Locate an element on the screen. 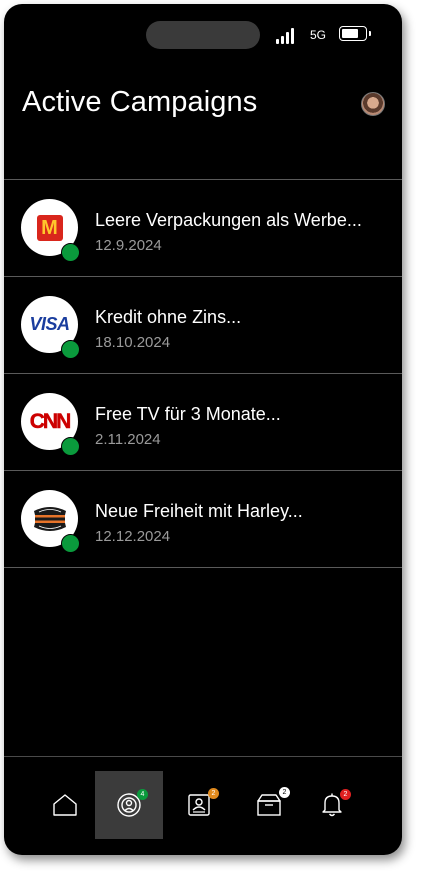 Image resolution: width=422 pixels, height=875 pixels. home-icon is located at coordinates (65, 805).